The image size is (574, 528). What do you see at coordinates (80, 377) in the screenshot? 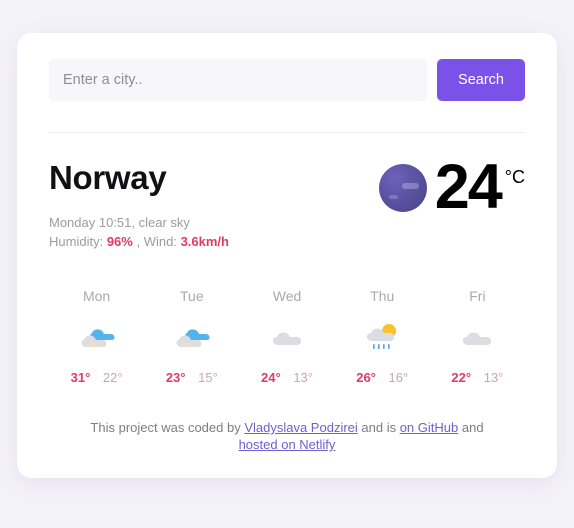
I see `forecast-temp-max: 31°` at bounding box center [80, 377].